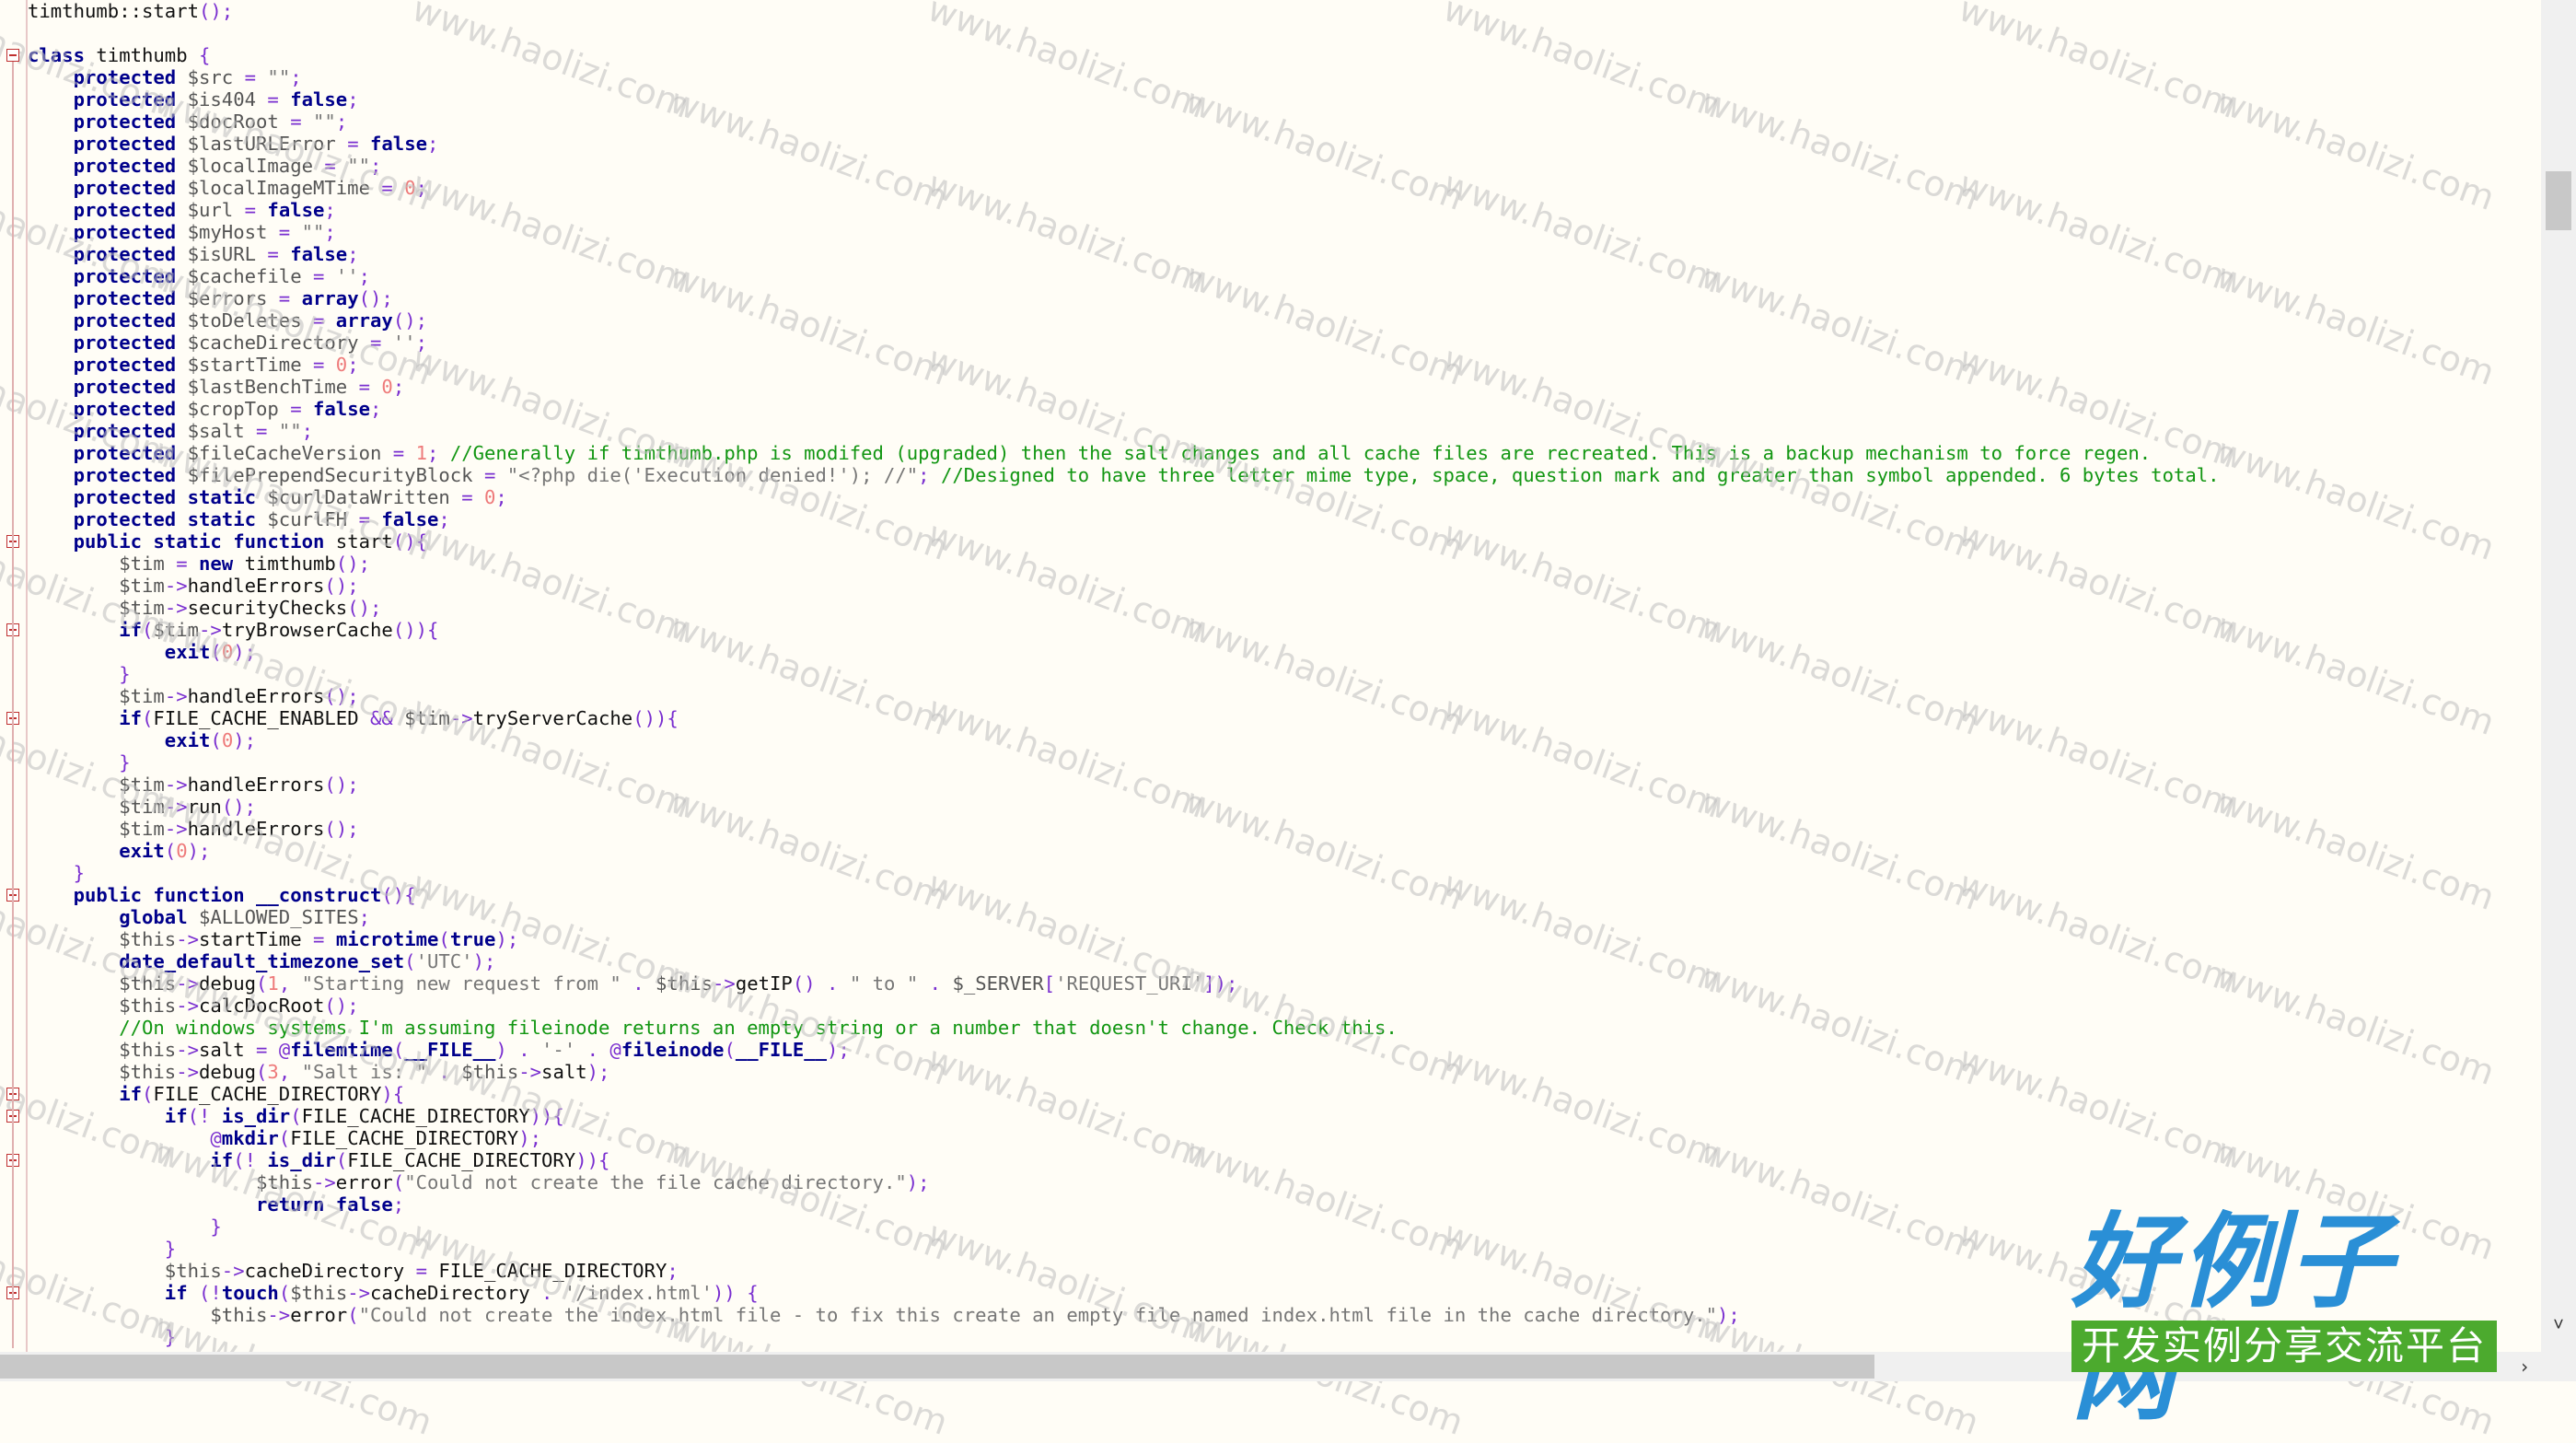  Describe the element at coordinates (165, 77) in the screenshot. I see `code-line: protected $src = "";` at that location.